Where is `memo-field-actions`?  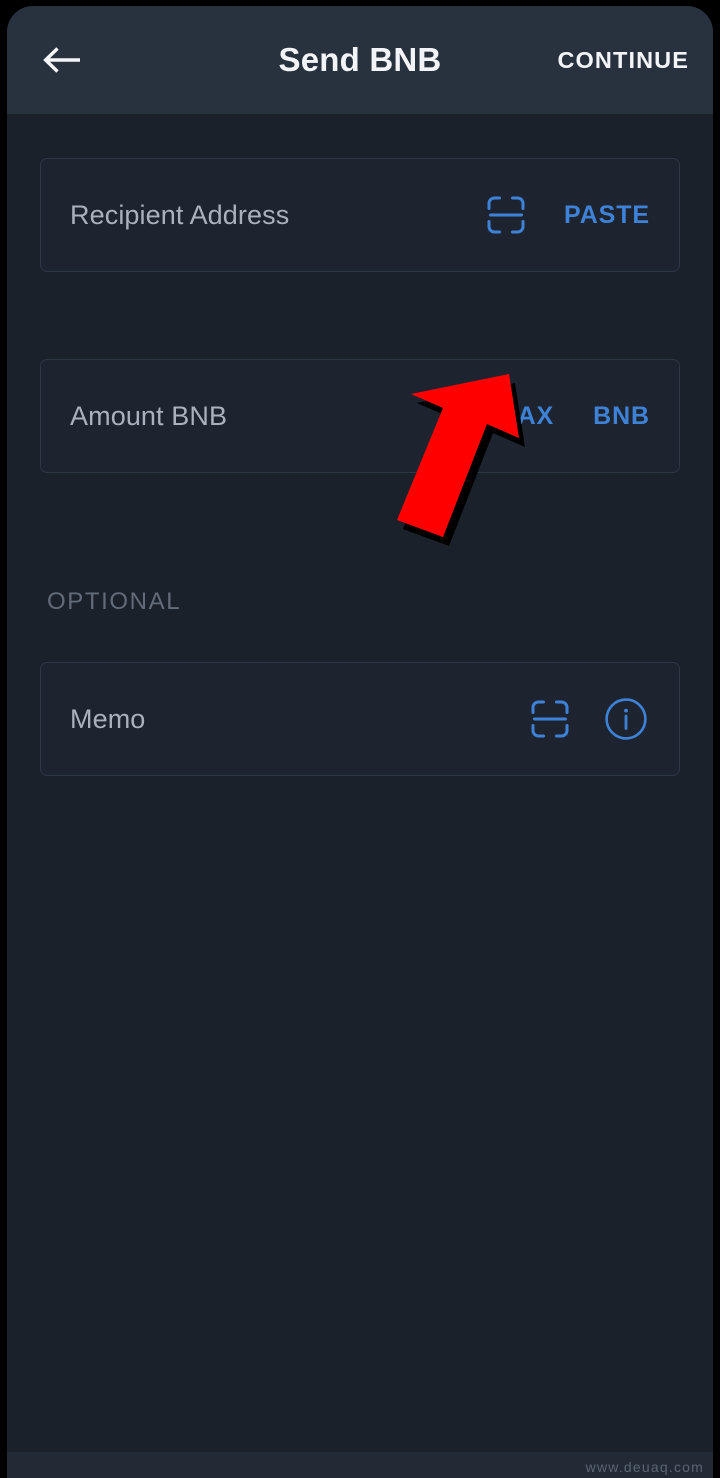
memo-field-actions is located at coordinates (589, 719).